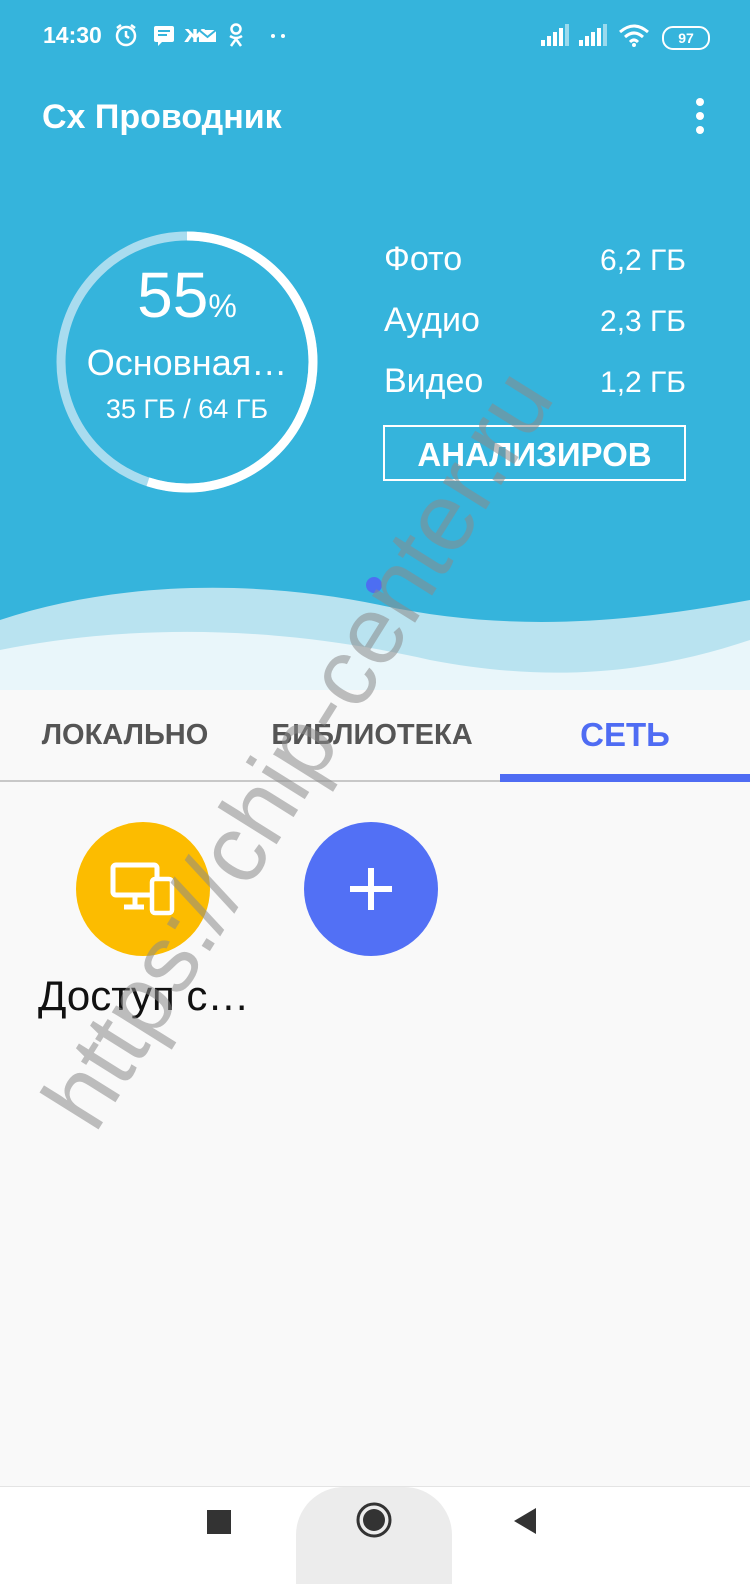 Image resolution: width=750 pixels, height=1584 pixels. Describe the element at coordinates (525, 1521) in the screenshot. I see `back-button` at that location.